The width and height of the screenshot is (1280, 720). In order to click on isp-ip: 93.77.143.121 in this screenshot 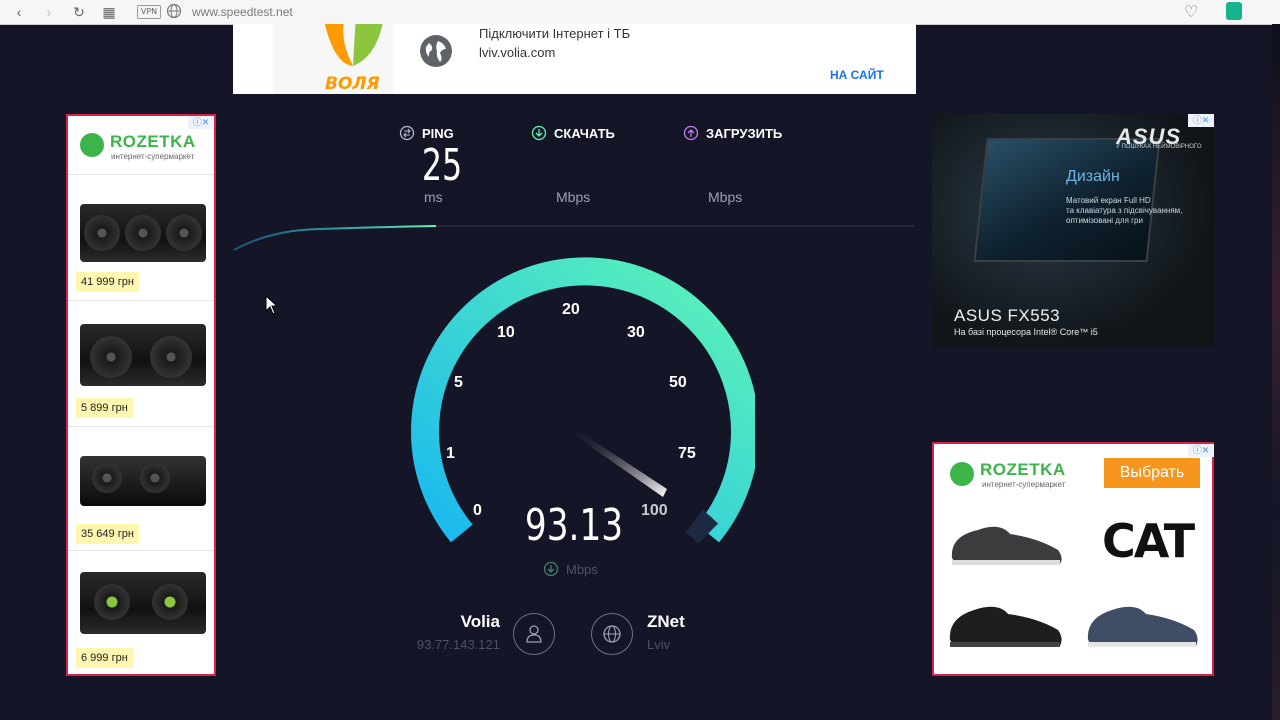, I will do `click(458, 644)`.